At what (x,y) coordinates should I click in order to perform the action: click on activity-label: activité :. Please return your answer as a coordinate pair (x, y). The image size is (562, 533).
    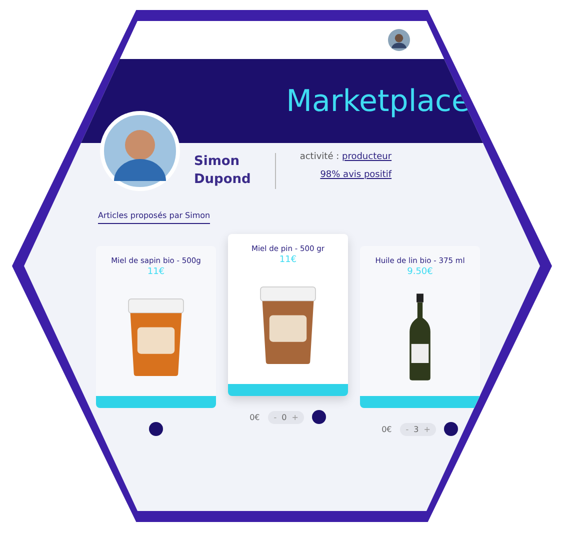
    Looking at the image, I should click on (320, 157).